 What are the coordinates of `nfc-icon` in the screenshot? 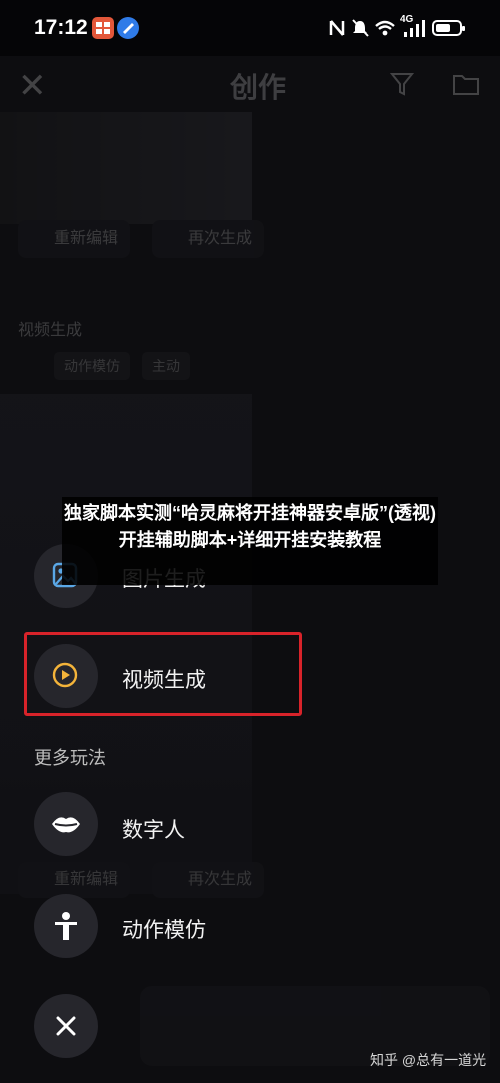 It's located at (337, 28).